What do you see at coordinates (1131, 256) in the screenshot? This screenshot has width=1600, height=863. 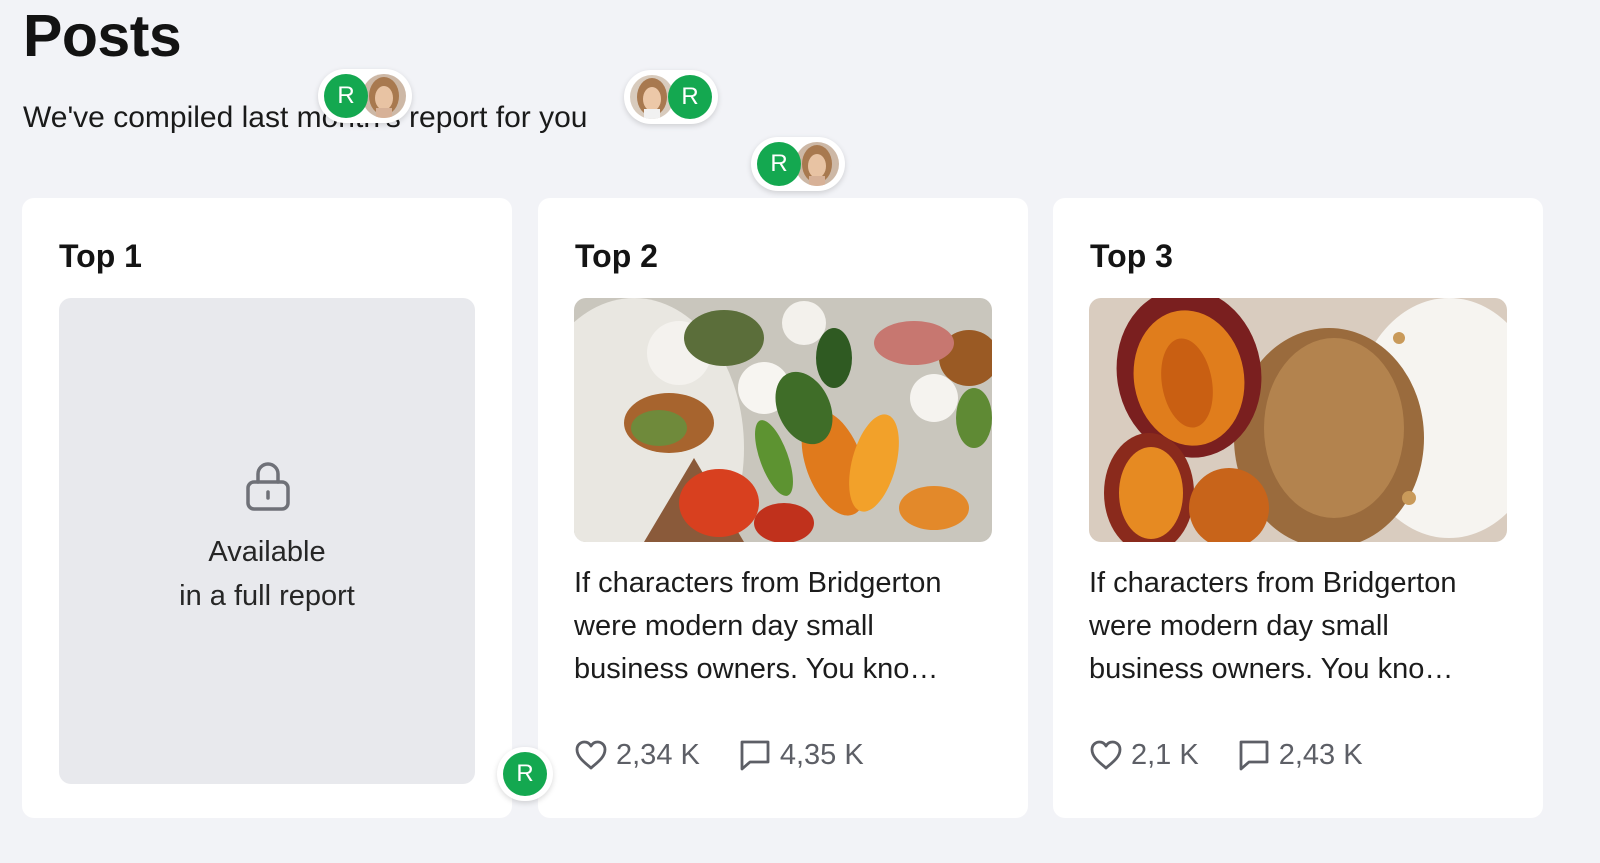 I see `card-title: Top 3` at bounding box center [1131, 256].